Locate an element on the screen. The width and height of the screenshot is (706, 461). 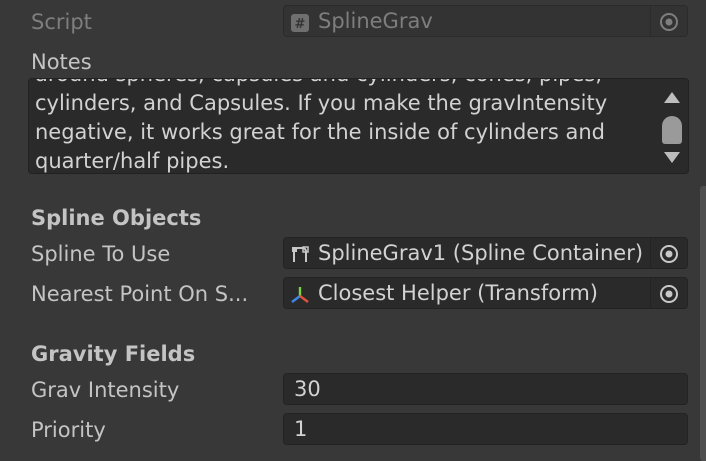
spline-container-icon is located at coordinates (300, 253).